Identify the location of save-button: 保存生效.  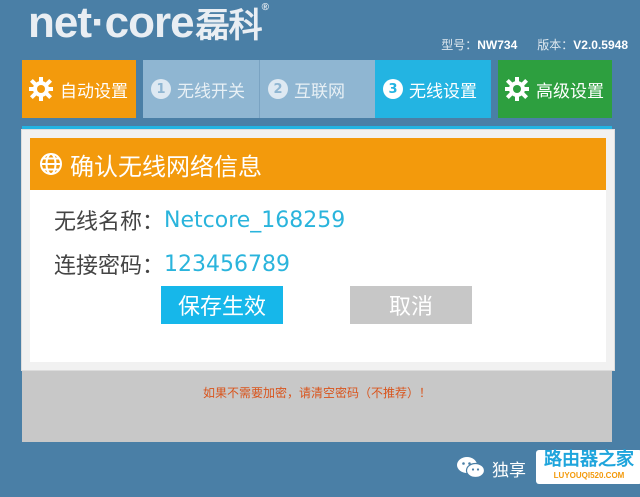
(222, 305).